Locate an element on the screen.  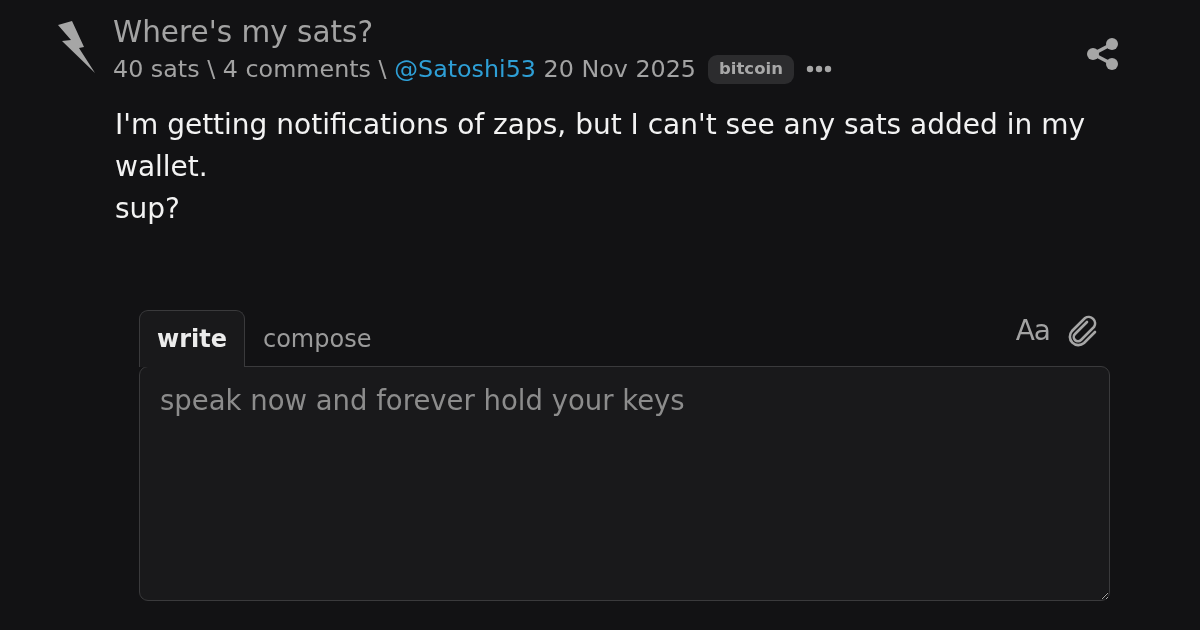
post-title: Where's my sats? is located at coordinates (600, 32).